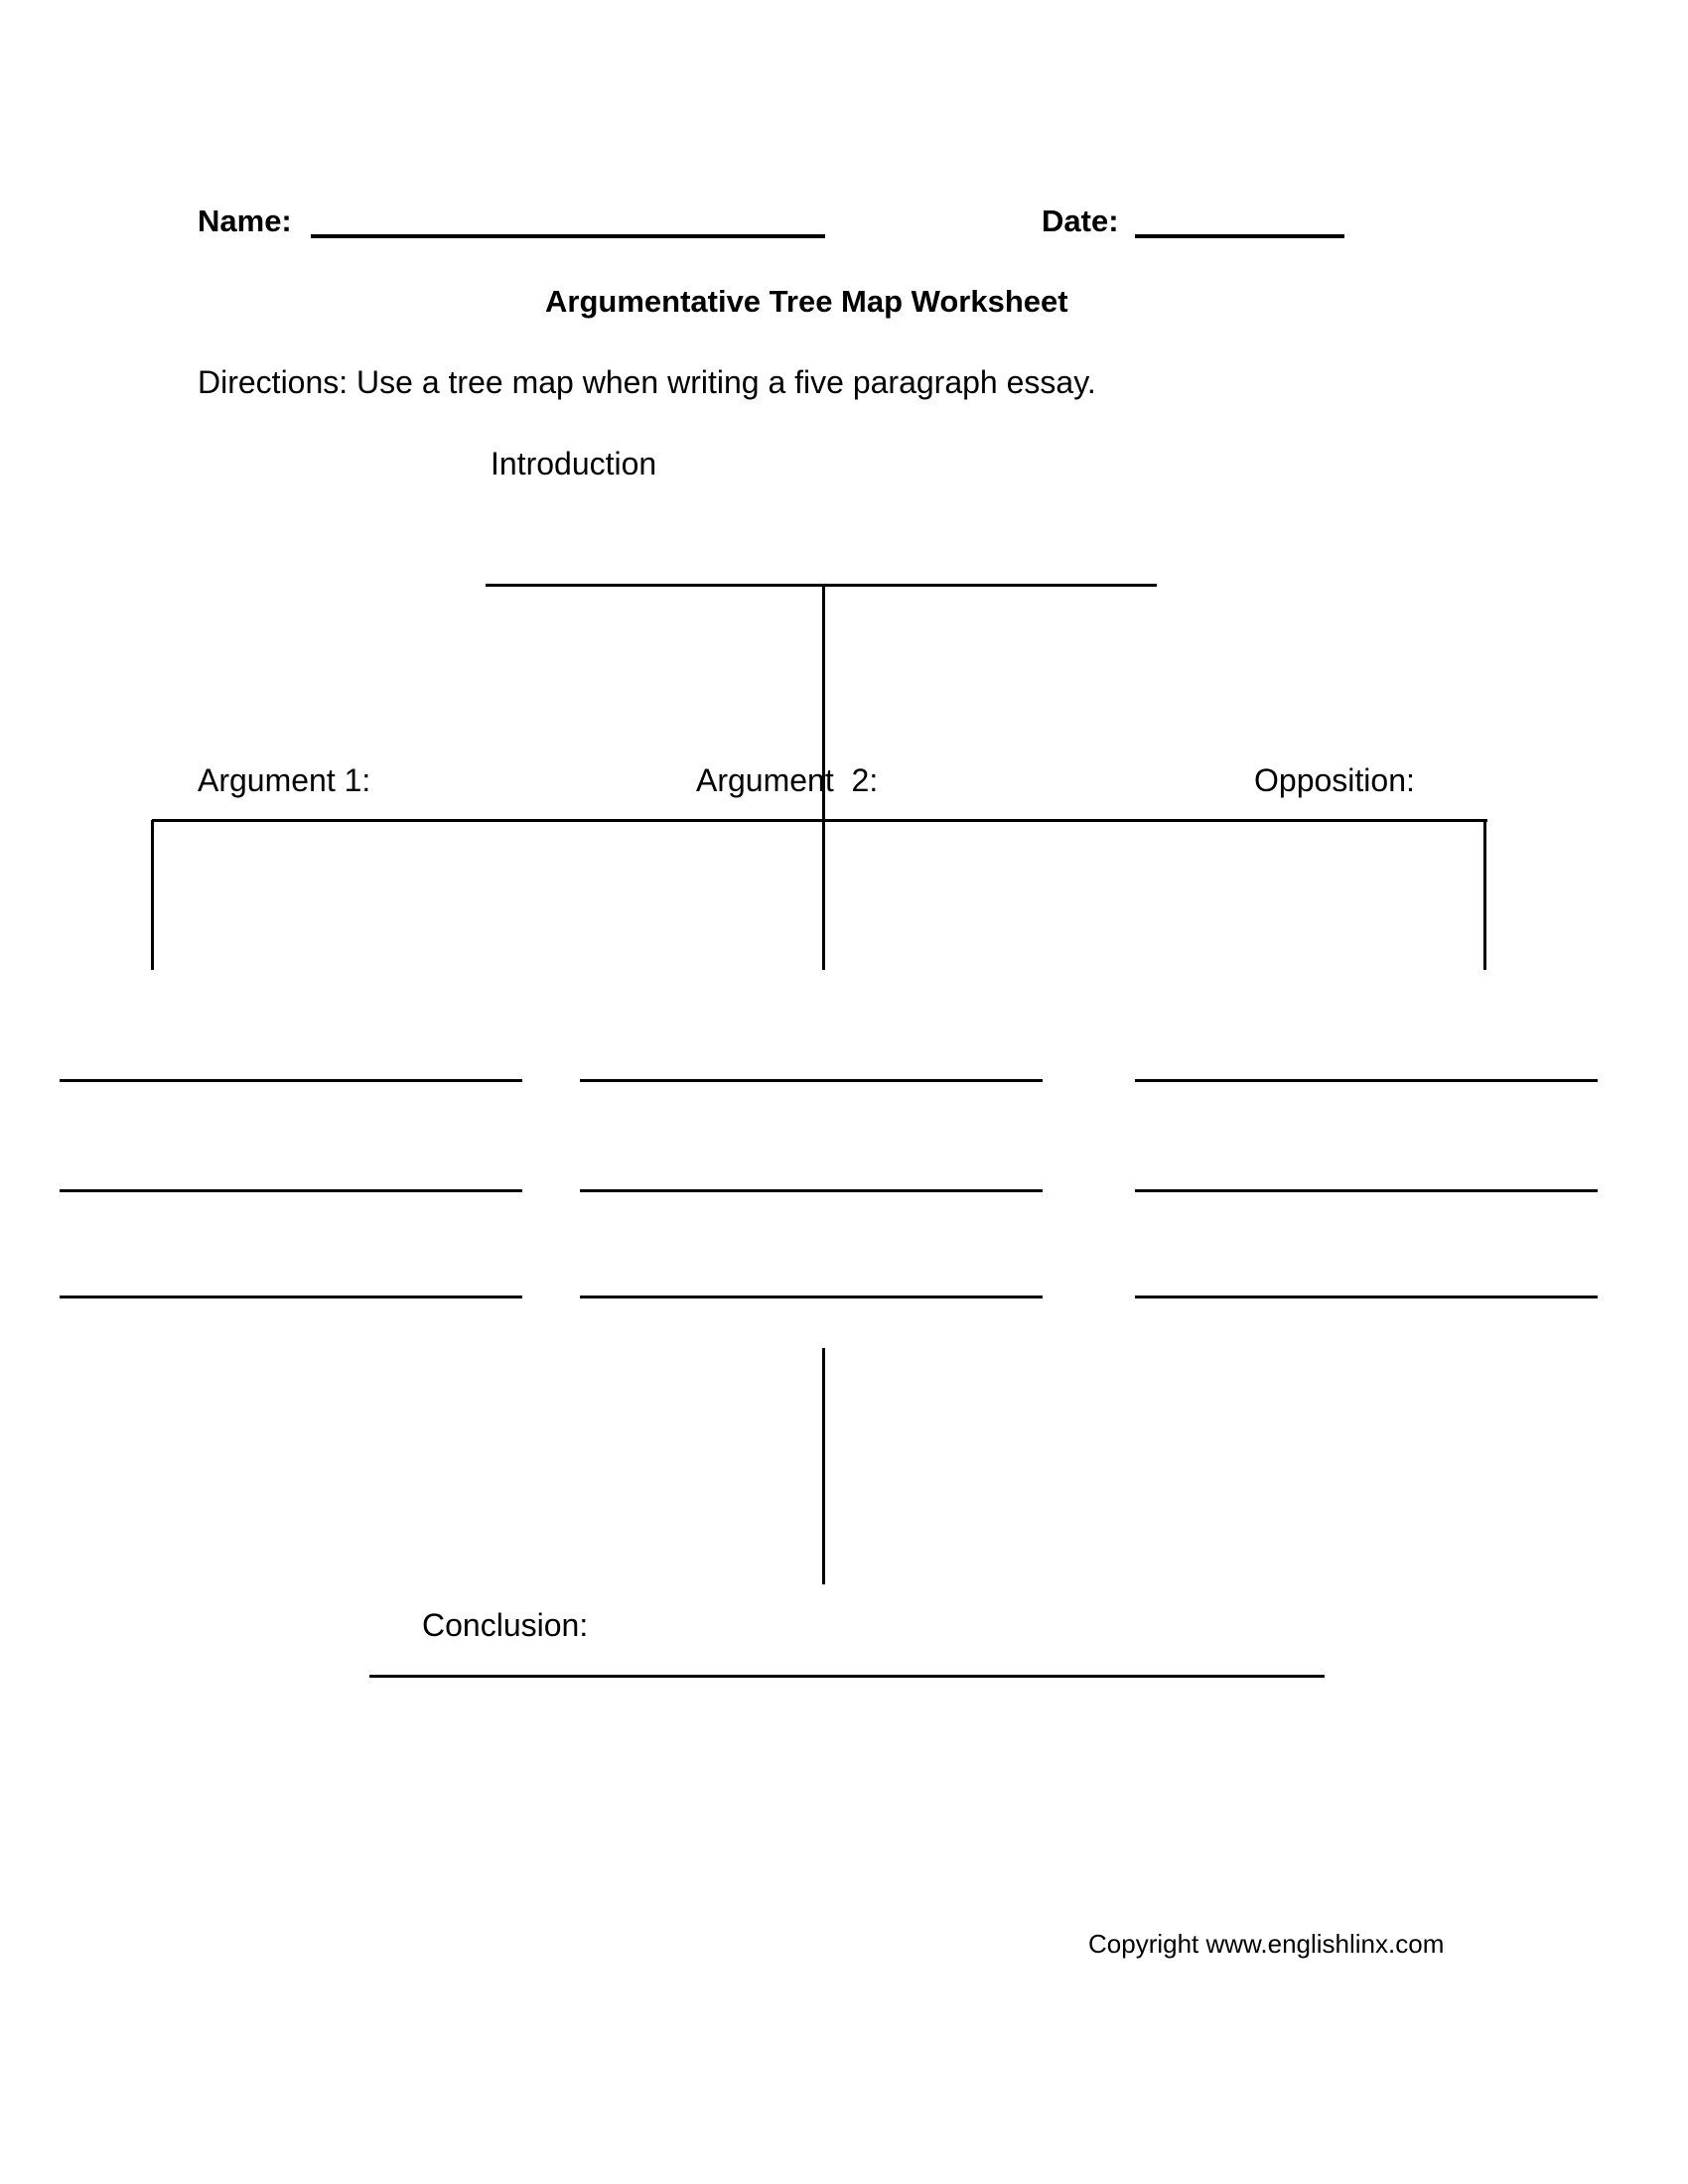 The width and height of the screenshot is (1688, 2184). I want to click on name-label: Name:, so click(245, 221).